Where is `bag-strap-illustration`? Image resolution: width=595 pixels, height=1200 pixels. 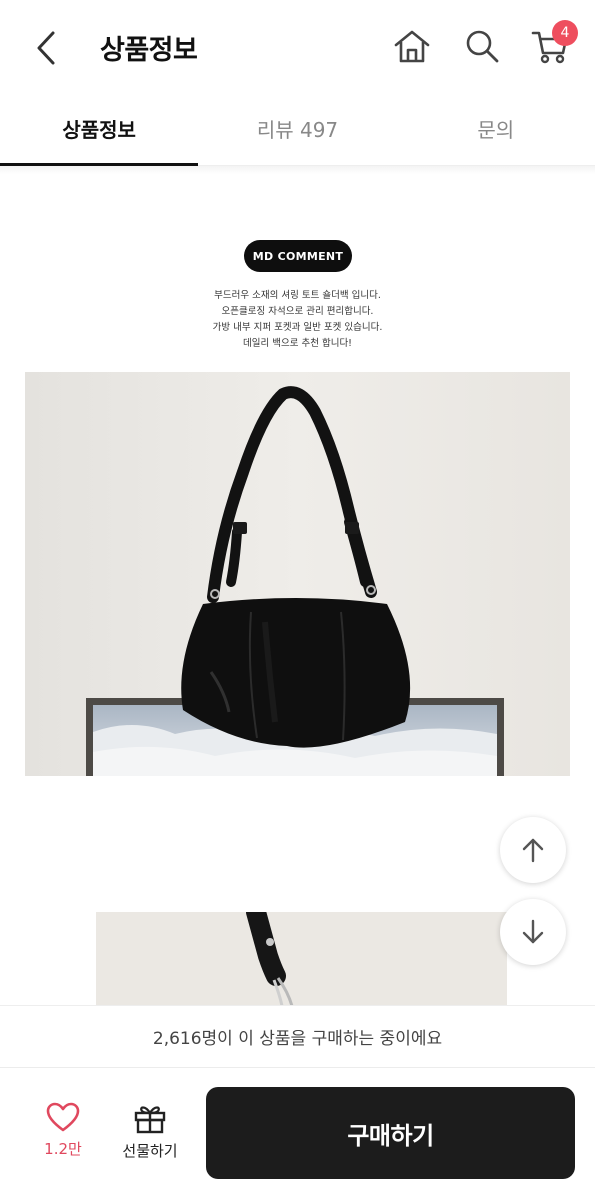 bag-strap-illustration is located at coordinates (301, 959).